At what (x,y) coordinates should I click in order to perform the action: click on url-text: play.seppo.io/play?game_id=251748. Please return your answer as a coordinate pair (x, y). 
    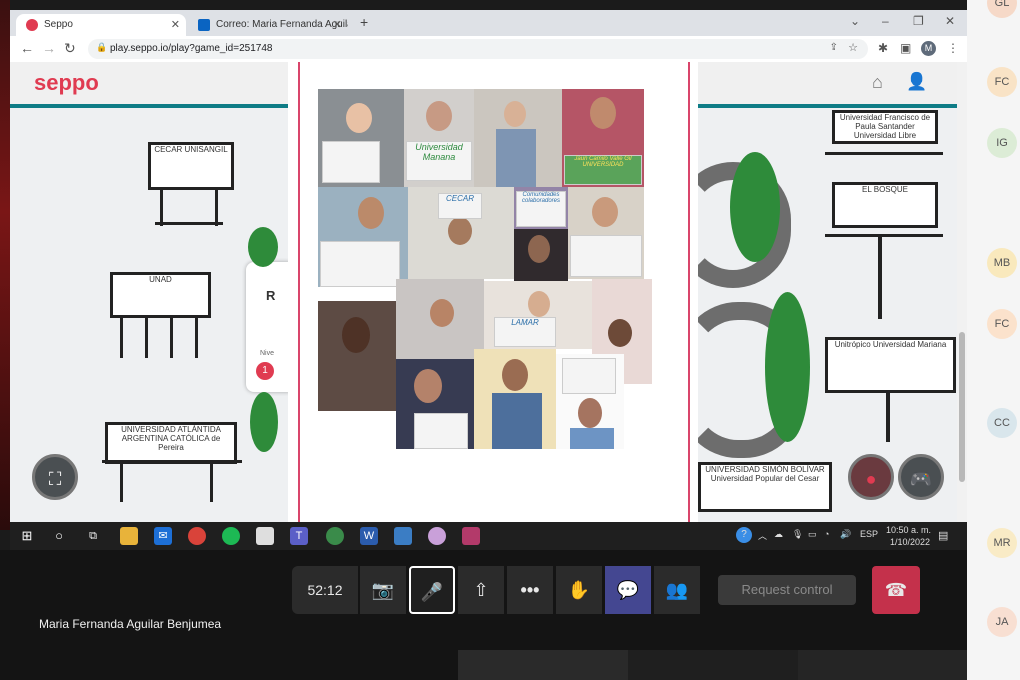
    Looking at the image, I should click on (191, 48).